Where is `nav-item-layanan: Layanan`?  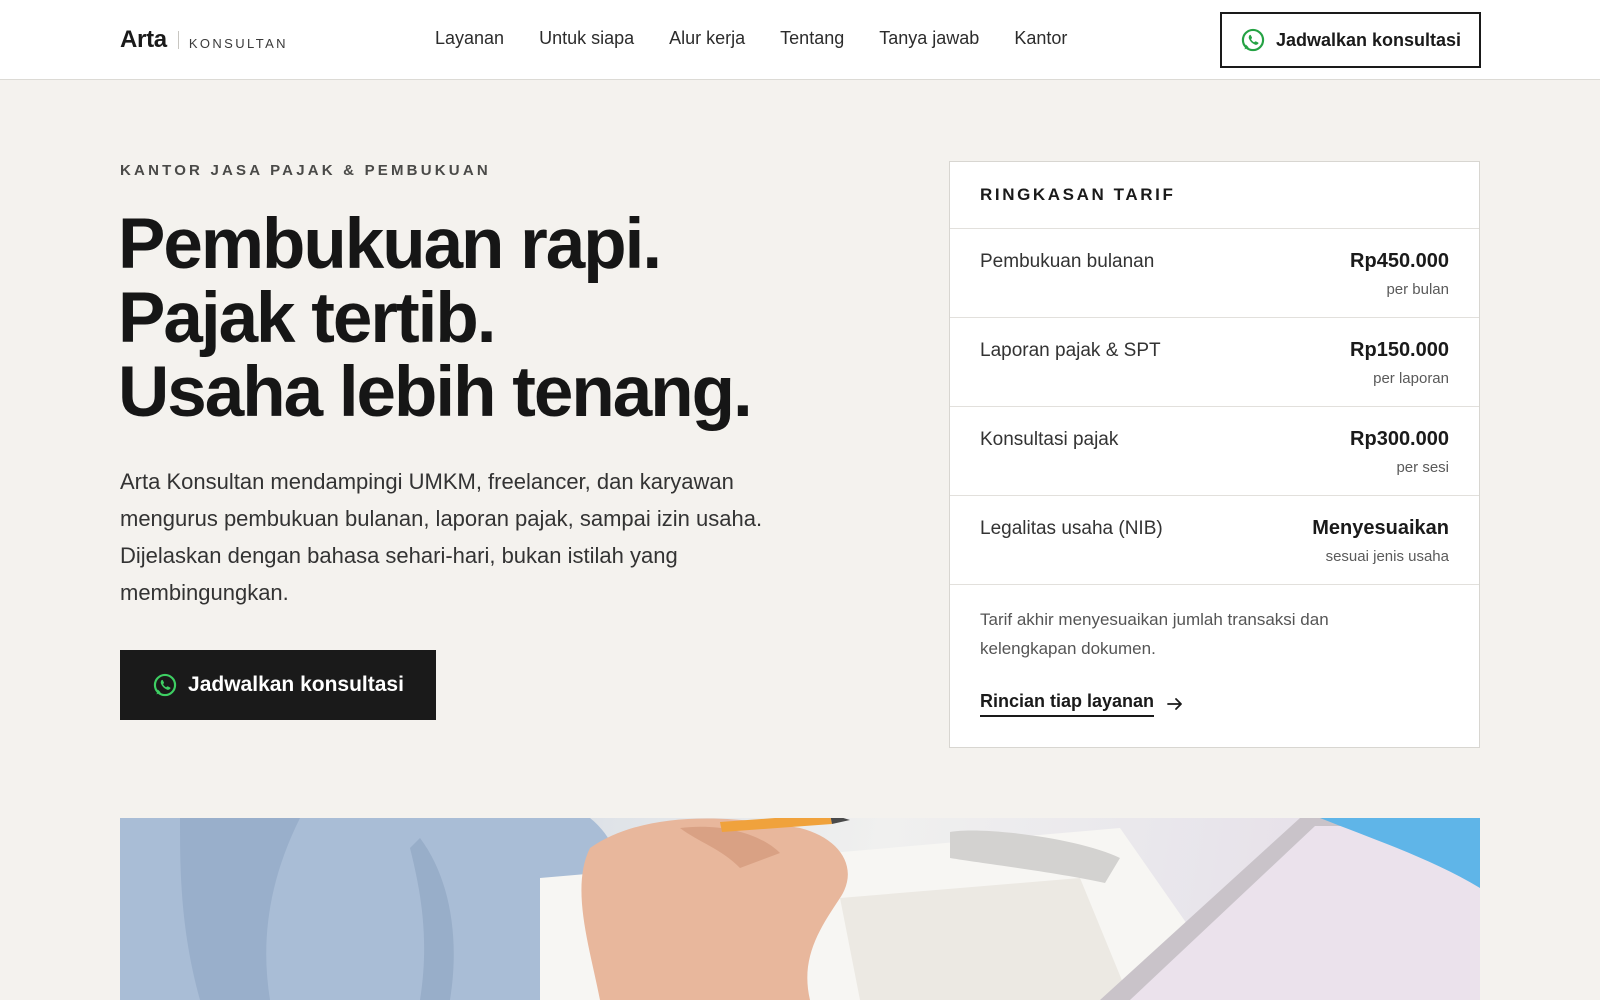 nav-item-layanan: Layanan is located at coordinates (469, 38).